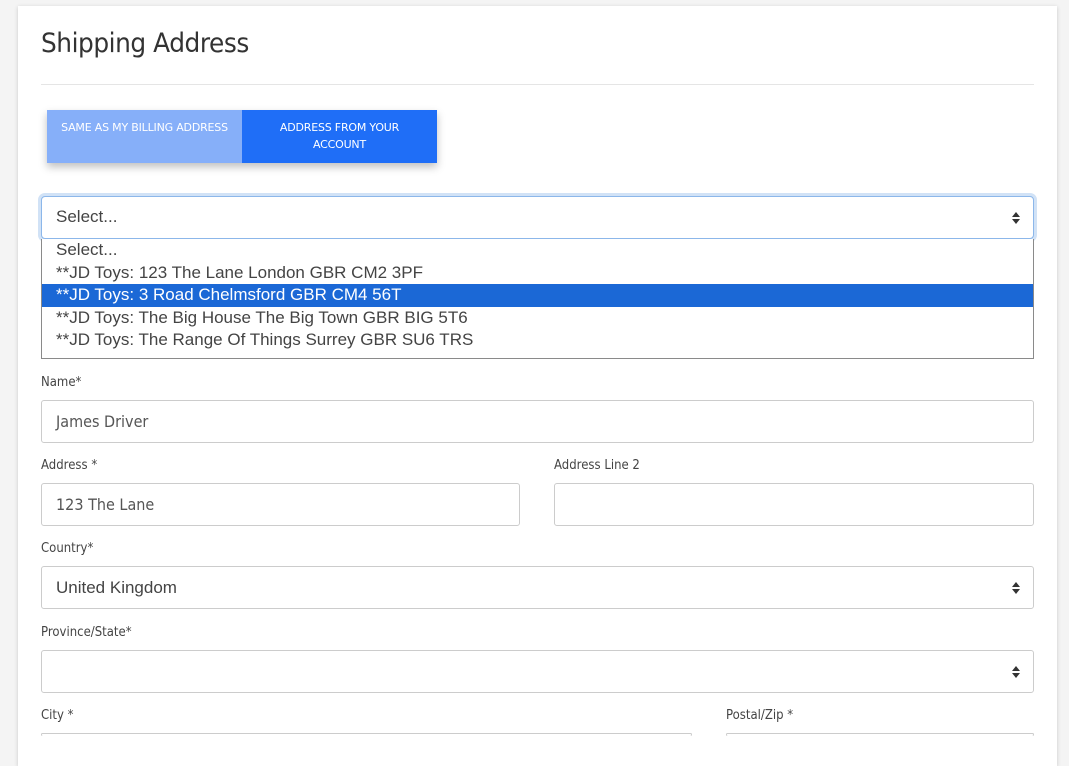 This screenshot has width=1069, height=766. What do you see at coordinates (144, 136) in the screenshot?
I see `same-as-billing-button: SAME AS MY BILLING ADDRESS` at bounding box center [144, 136].